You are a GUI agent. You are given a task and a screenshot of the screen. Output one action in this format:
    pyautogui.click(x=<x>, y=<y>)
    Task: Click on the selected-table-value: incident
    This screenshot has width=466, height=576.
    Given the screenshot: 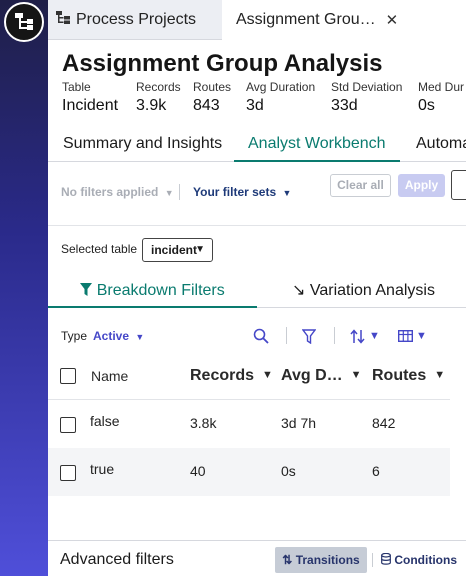 What is the action you would take?
    pyautogui.click(x=174, y=250)
    